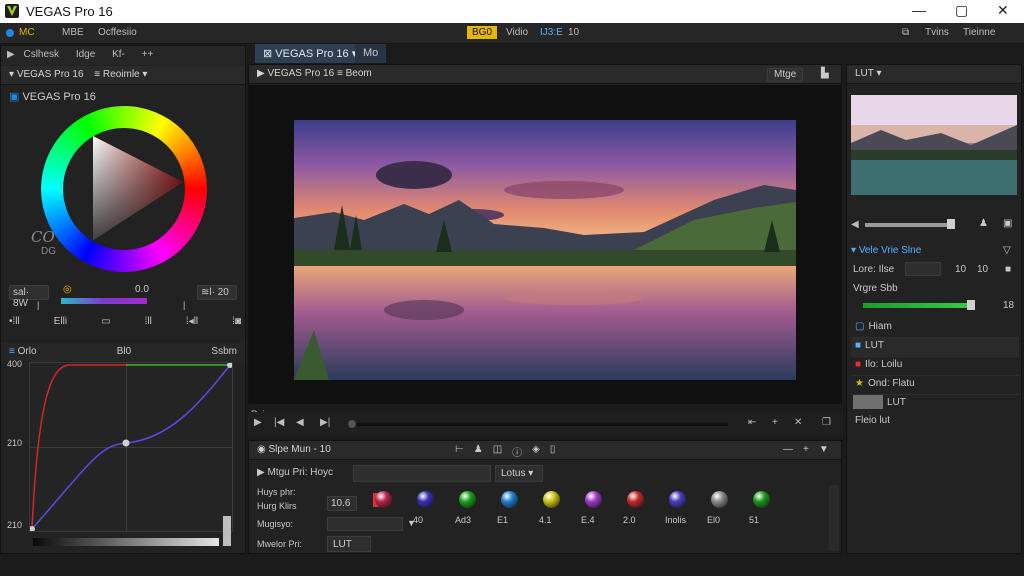 Image resolution: width=1024 pixels, height=576 pixels. Describe the element at coordinates (121, 74) in the screenshot. I see `preset-dropdown: Reoimle` at that location.